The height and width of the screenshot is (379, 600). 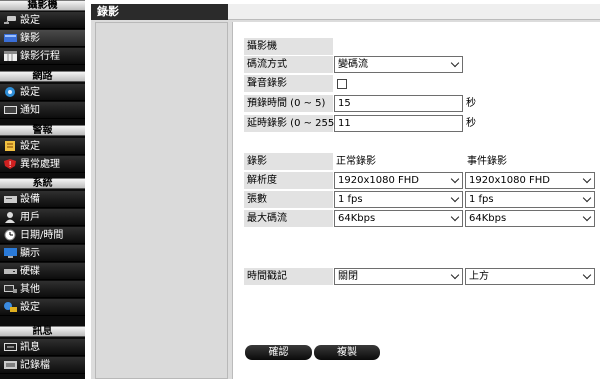 I want to click on sidebar-item-label: 訊息, so click(x=30, y=347).